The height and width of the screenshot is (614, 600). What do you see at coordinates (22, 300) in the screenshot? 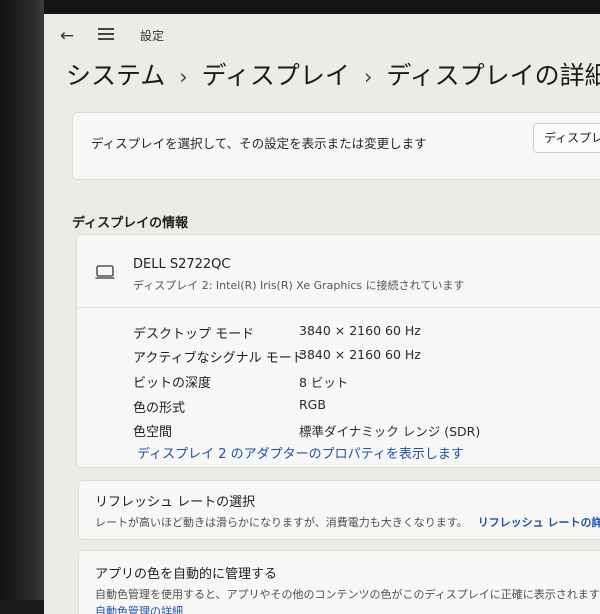
I see `monitor-bezel-left` at bounding box center [22, 300].